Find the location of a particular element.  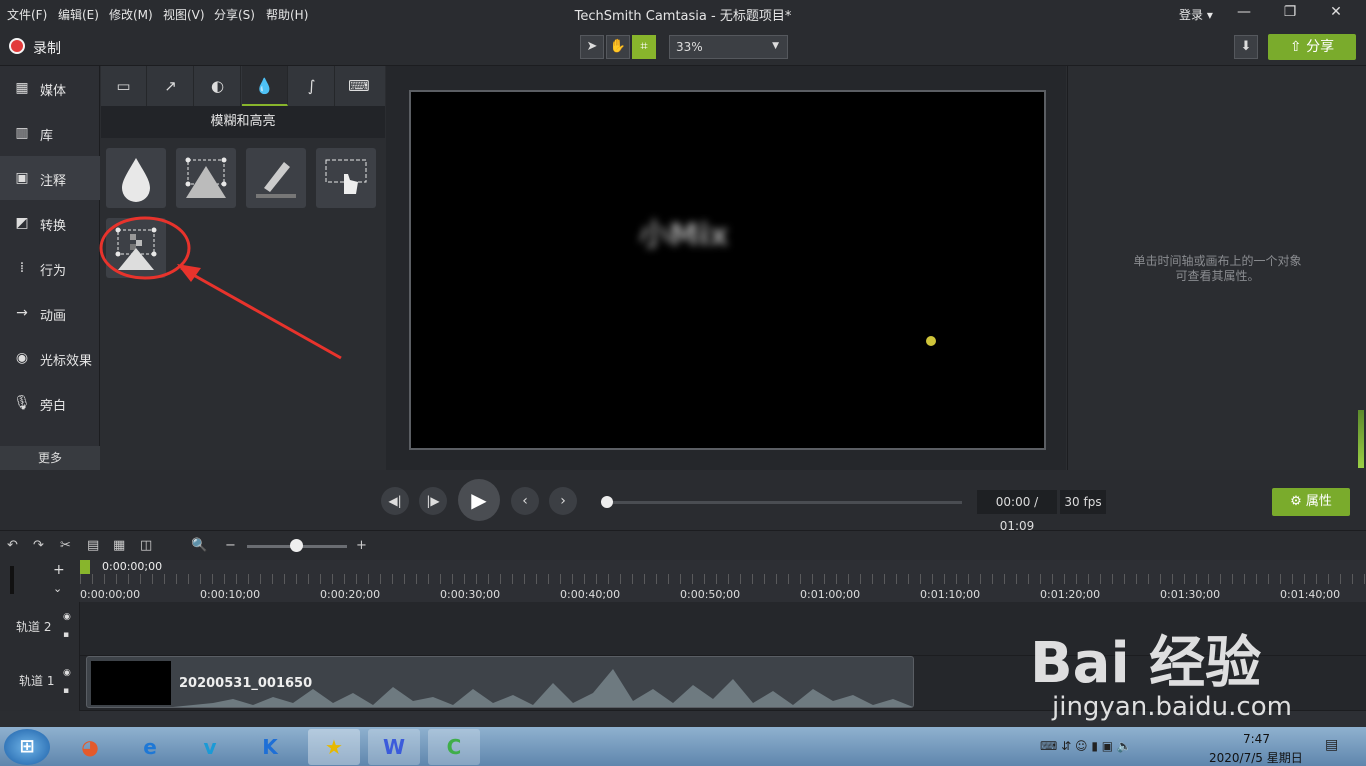

nav-item-annotations: ▣ 注释 is located at coordinates (50, 178).